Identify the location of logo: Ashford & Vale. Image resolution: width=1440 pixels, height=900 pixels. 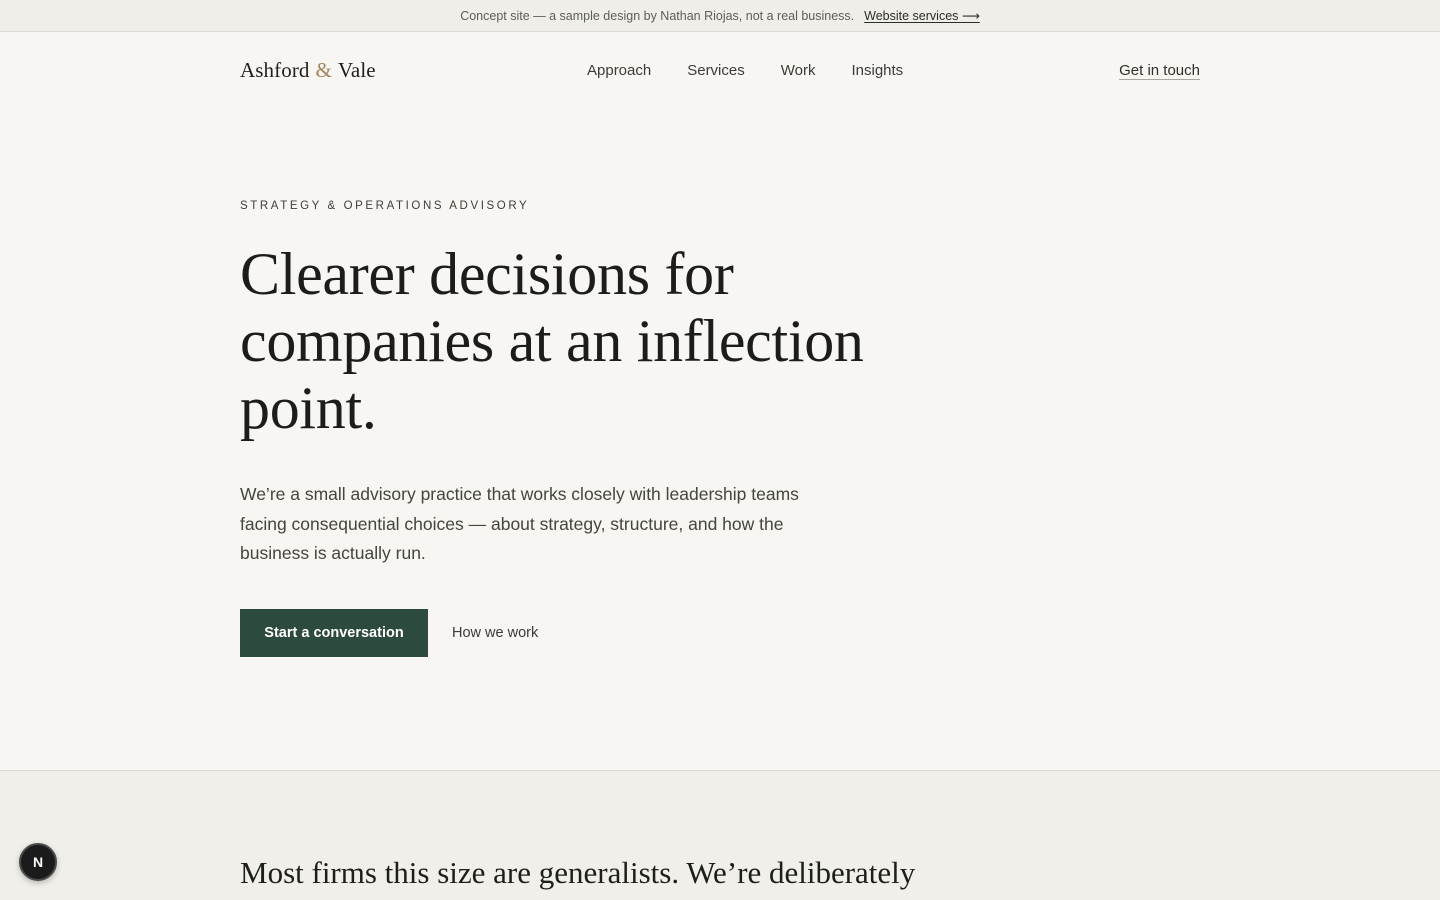
(308, 70).